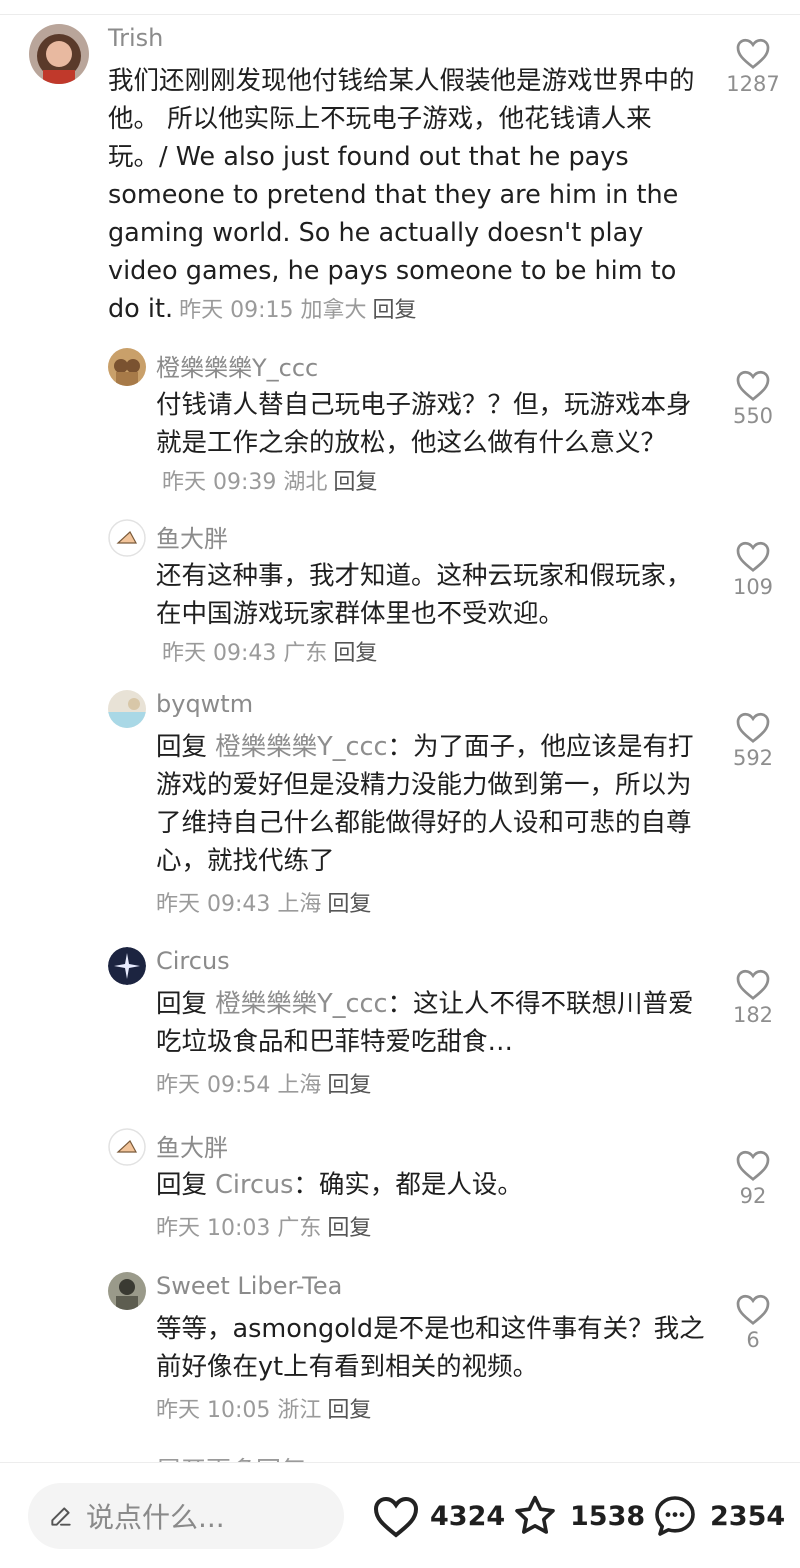  Describe the element at coordinates (432, 1411) in the screenshot. I see `reply-meta: 昨天 10:05 浙江 回复` at that location.